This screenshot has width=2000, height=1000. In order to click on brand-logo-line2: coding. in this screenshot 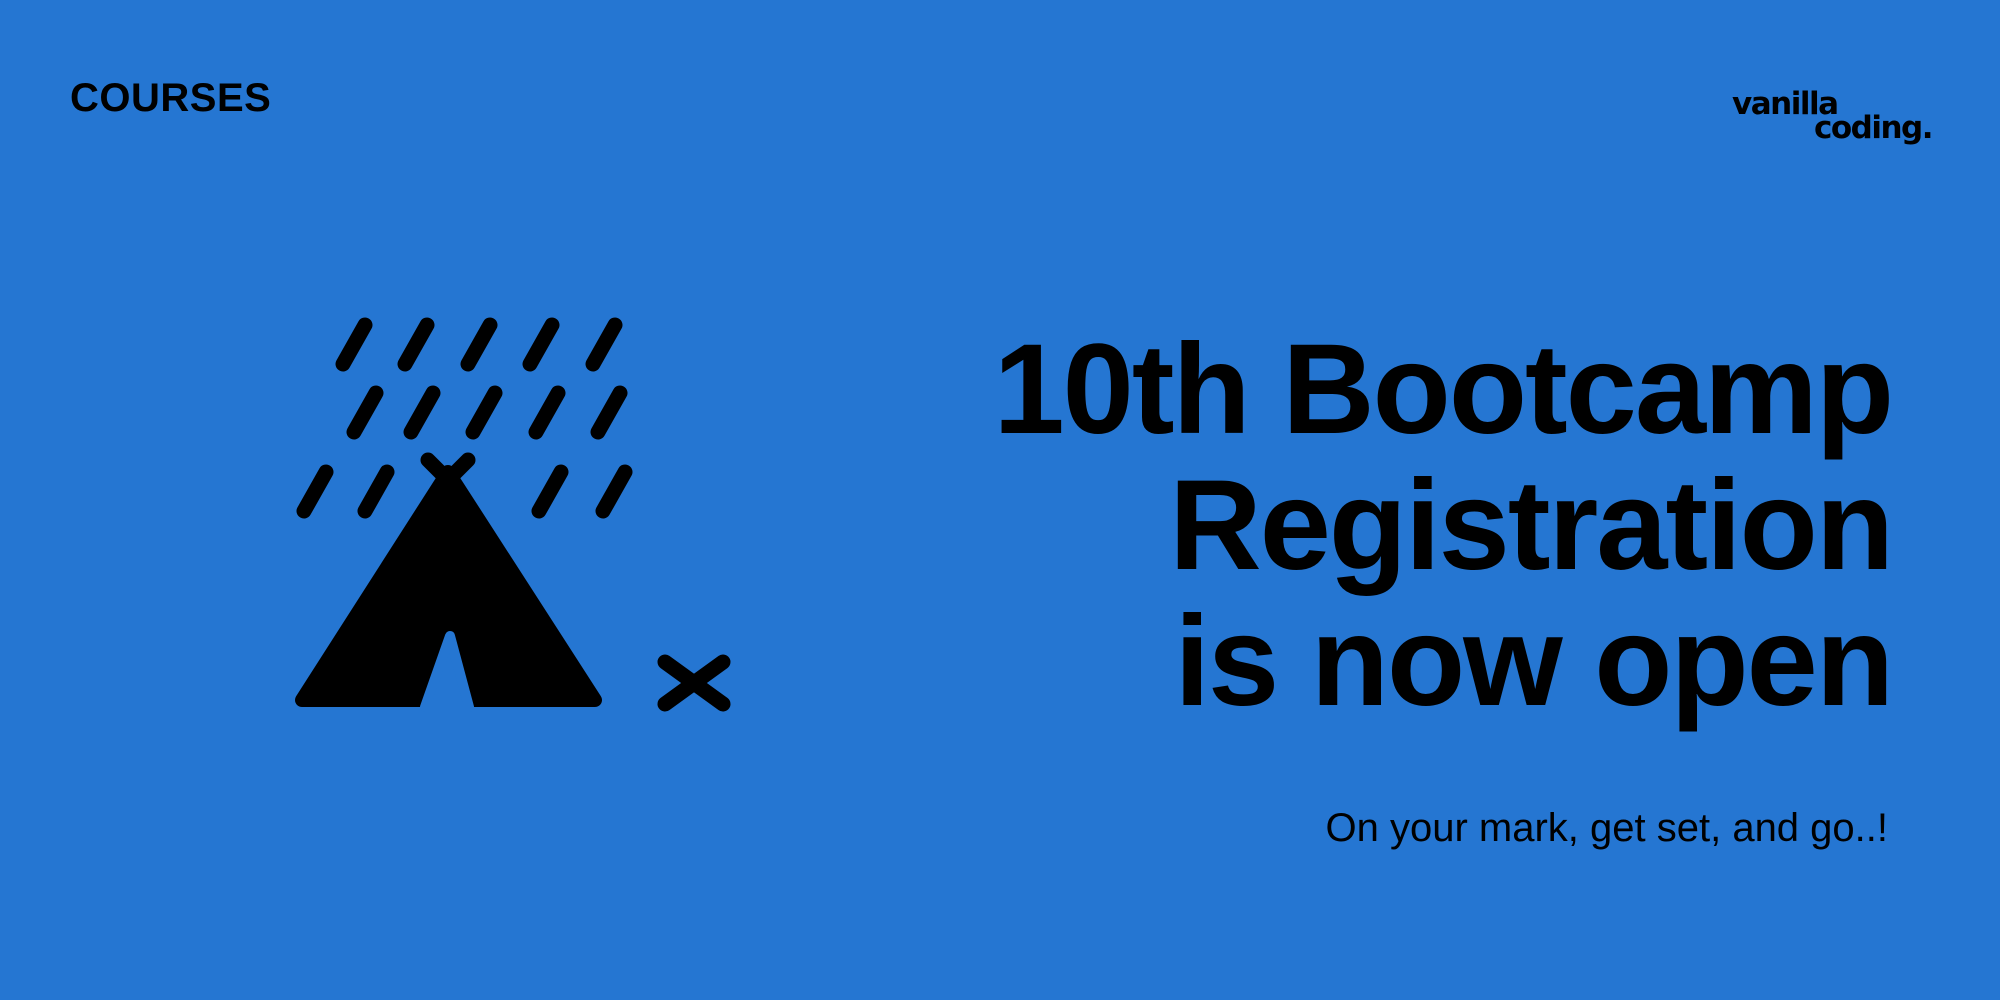, I will do `click(1873, 128)`.